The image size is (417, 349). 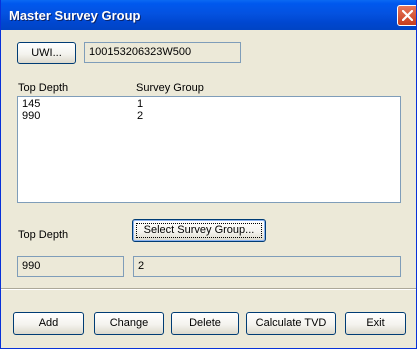 What do you see at coordinates (31, 116) in the screenshot?
I see `list-item-top-depth: 990` at bounding box center [31, 116].